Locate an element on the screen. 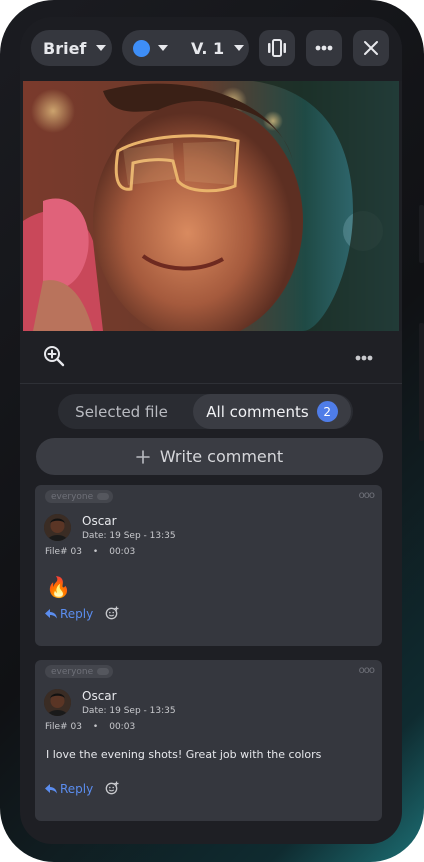 Image resolution: width=424 pixels, height=862 pixels. write-comment-button: Write comment is located at coordinates (209, 456).